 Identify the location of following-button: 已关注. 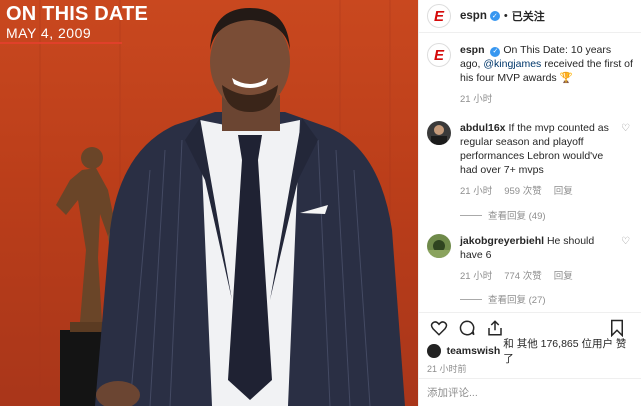
(528, 16).